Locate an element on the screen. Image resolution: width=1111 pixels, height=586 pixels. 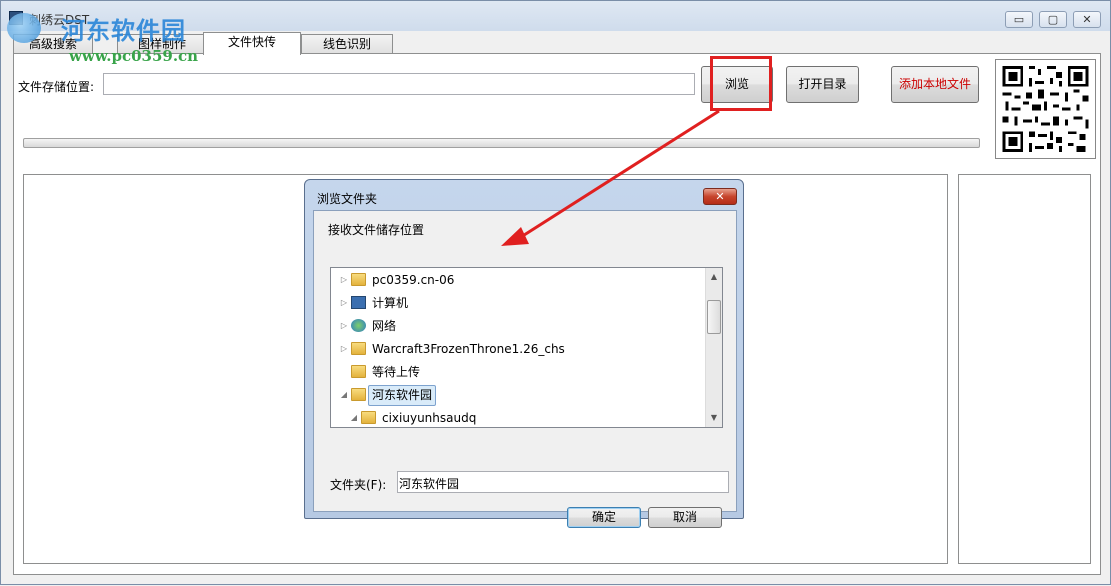
minimize-icon: ▭ is located at coordinates (1019, 19).